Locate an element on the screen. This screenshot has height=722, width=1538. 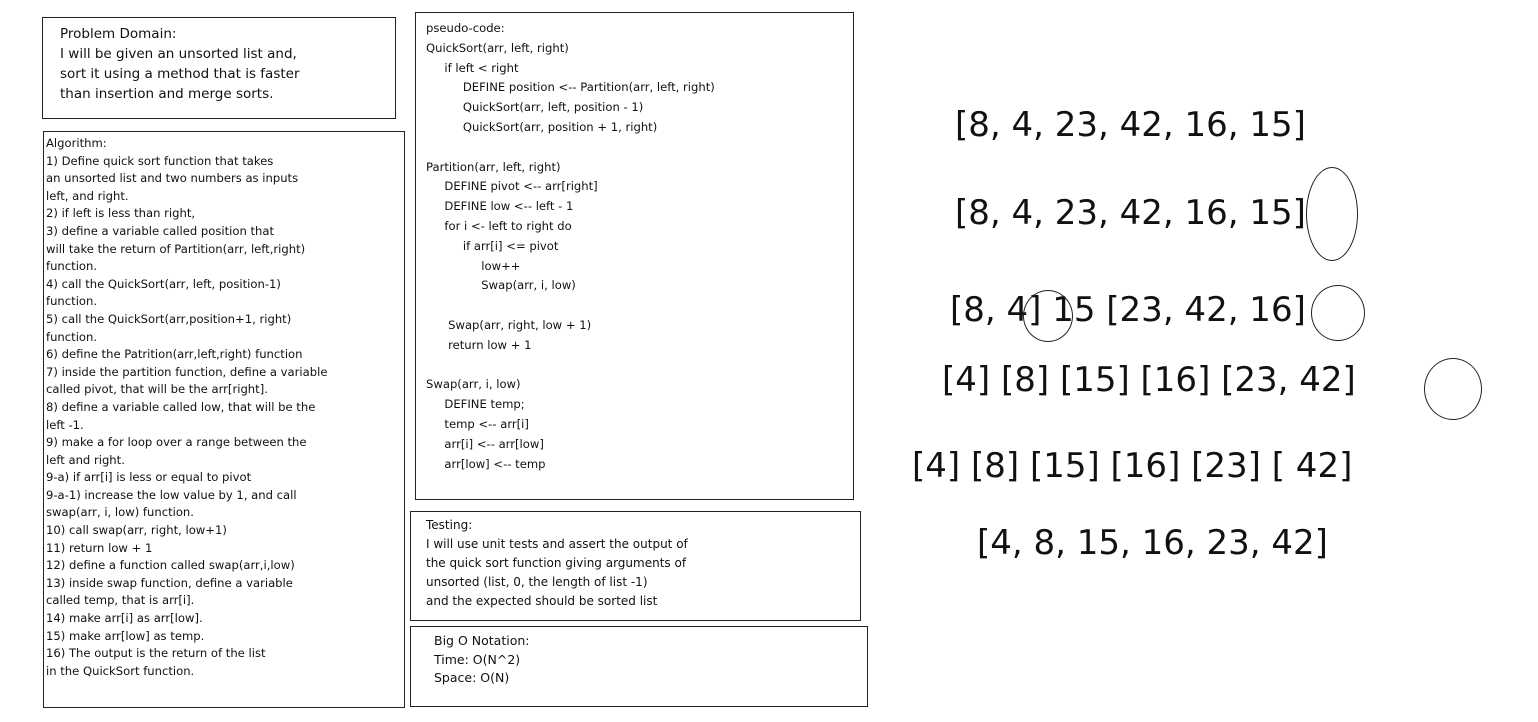
pseudo-code-line: temp <-- arr[i] is located at coordinates (477, 423).